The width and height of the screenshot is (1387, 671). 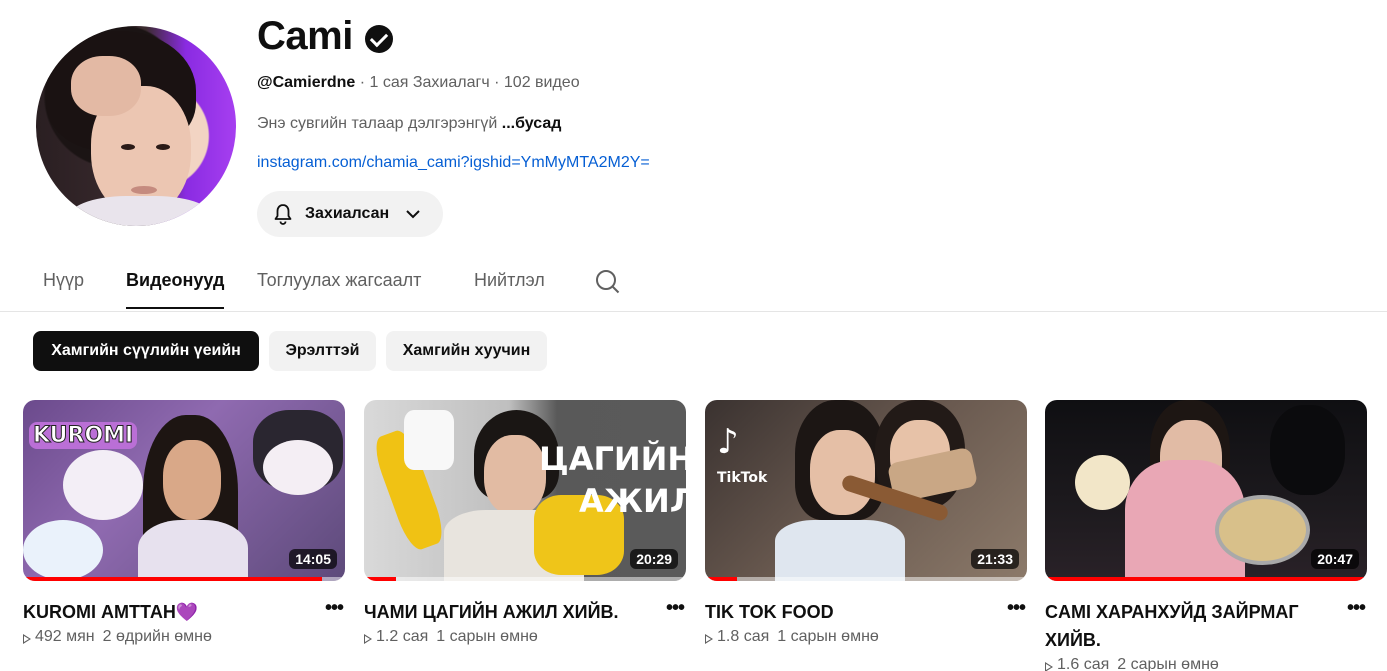 I want to click on thumbnail-text-1: ЦАГИЙН, so click(x=612, y=459).